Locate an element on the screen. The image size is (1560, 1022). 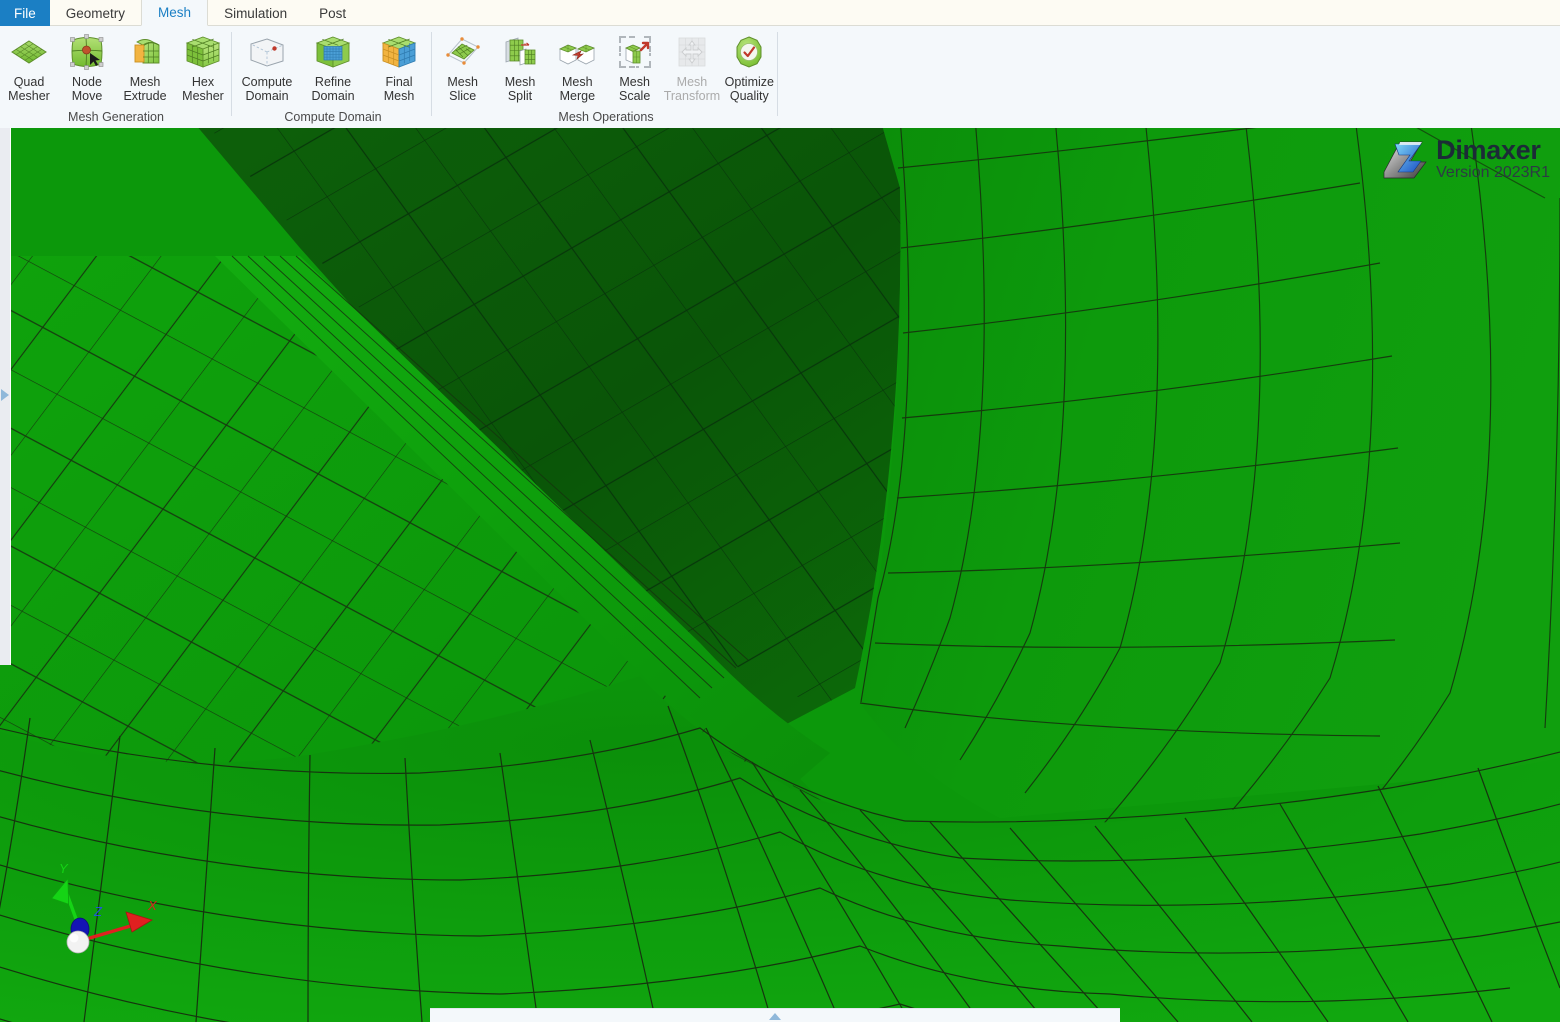
tab-geometry: Geometry is located at coordinates (95, 13).